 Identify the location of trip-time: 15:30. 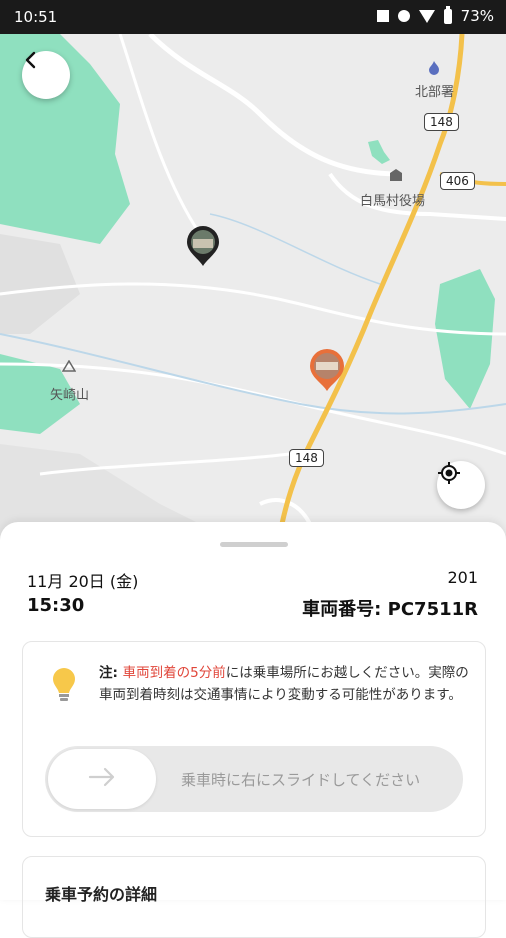
(56, 605).